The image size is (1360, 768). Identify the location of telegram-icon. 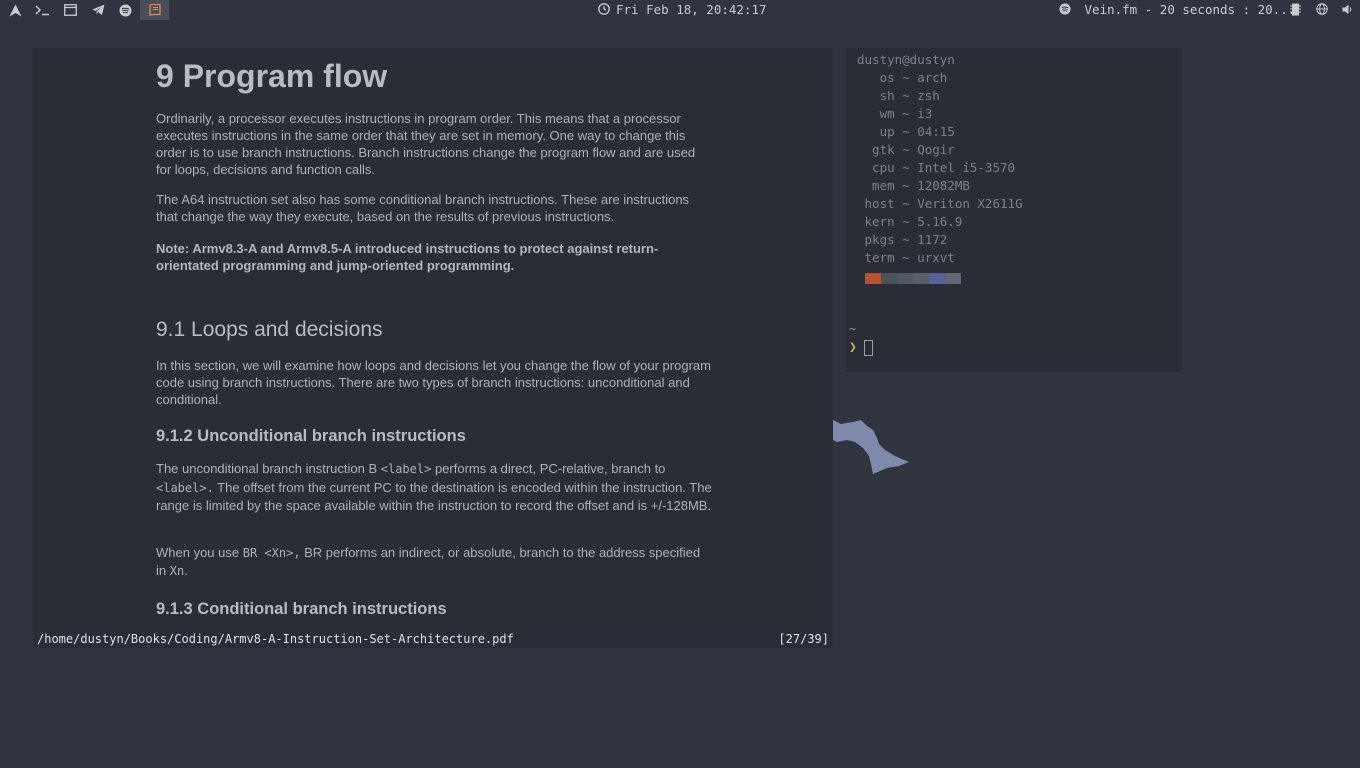
(98, 10).